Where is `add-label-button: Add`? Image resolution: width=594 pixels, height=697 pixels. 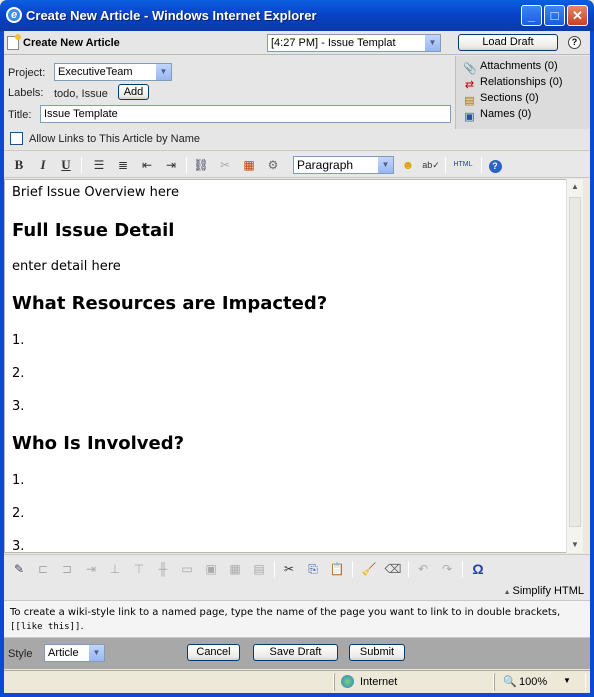
add-label-button: Add is located at coordinates (133, 92).